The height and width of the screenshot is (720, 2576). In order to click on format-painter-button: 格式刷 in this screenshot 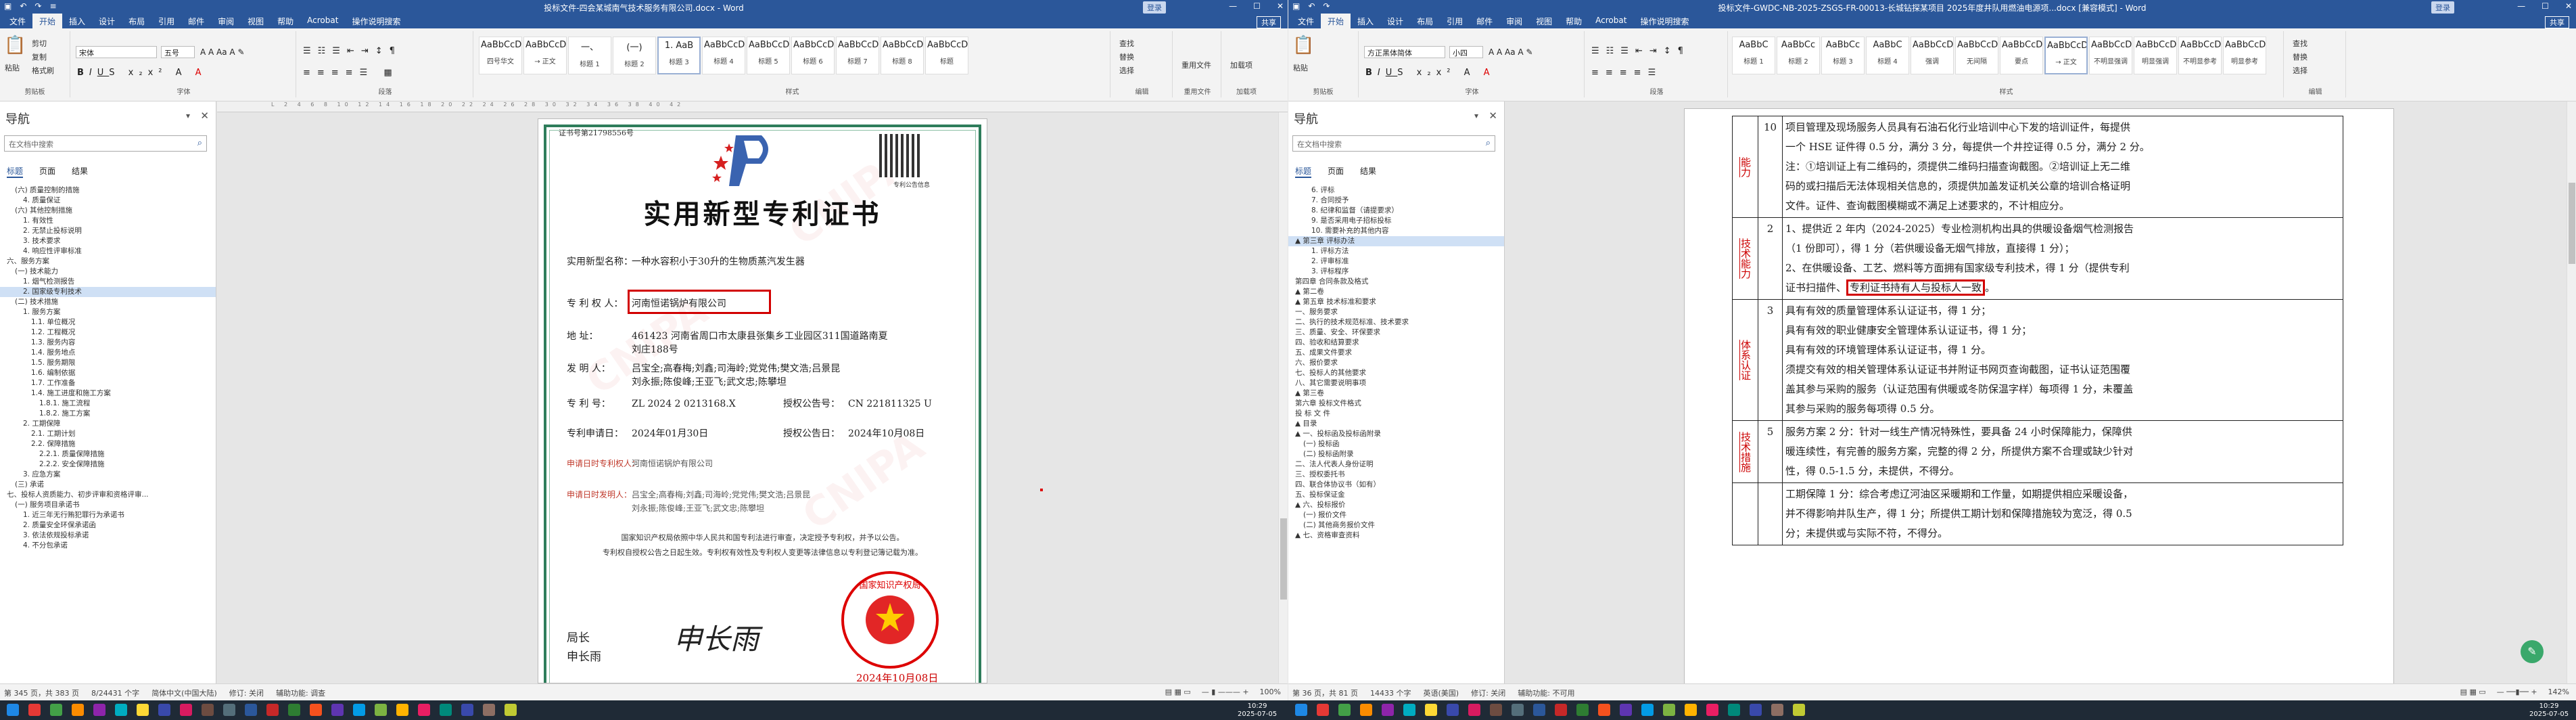, I will do `click(43, 70)`.